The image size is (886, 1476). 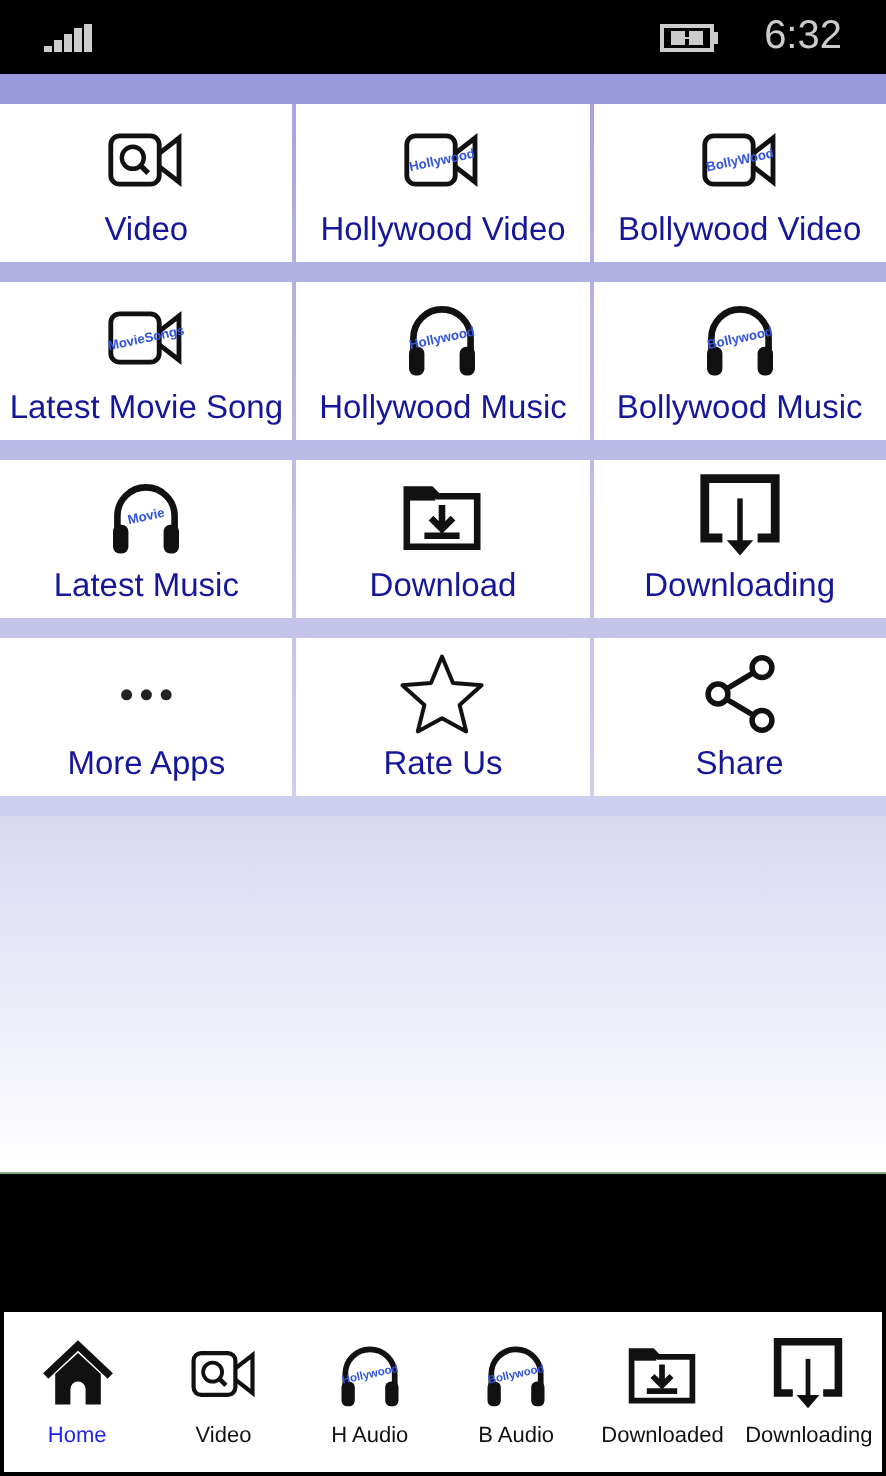 I want to click on battery-charging-icon, so click(x=690, y=37).